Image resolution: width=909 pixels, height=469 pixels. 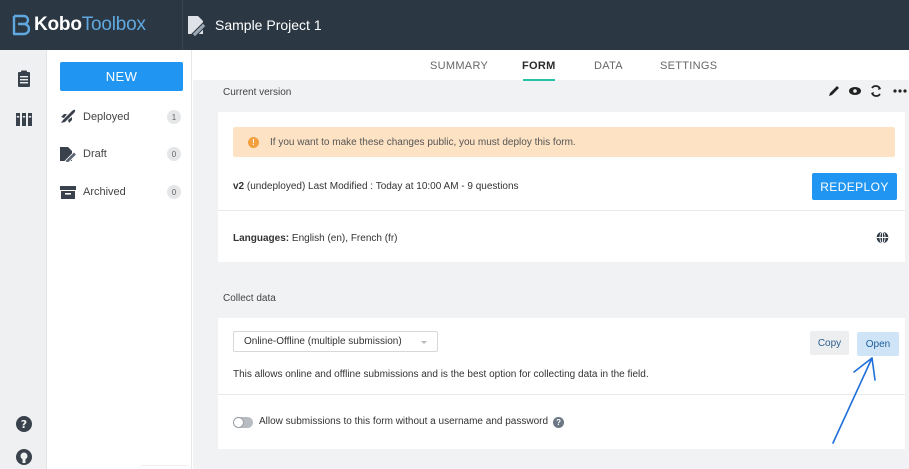 I want to click on topbar-divider, so click(x=182, y=25).